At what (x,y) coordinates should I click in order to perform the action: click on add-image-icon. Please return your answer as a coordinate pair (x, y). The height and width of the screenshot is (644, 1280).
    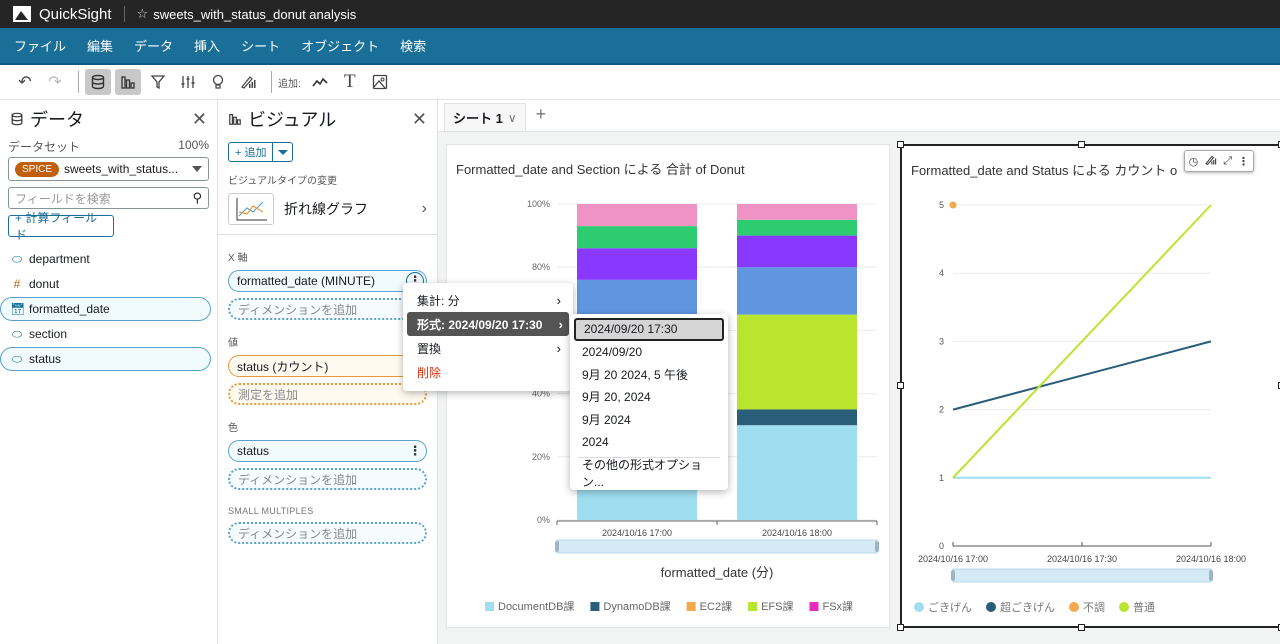
    Looking at the image, I should click on (380, 82).